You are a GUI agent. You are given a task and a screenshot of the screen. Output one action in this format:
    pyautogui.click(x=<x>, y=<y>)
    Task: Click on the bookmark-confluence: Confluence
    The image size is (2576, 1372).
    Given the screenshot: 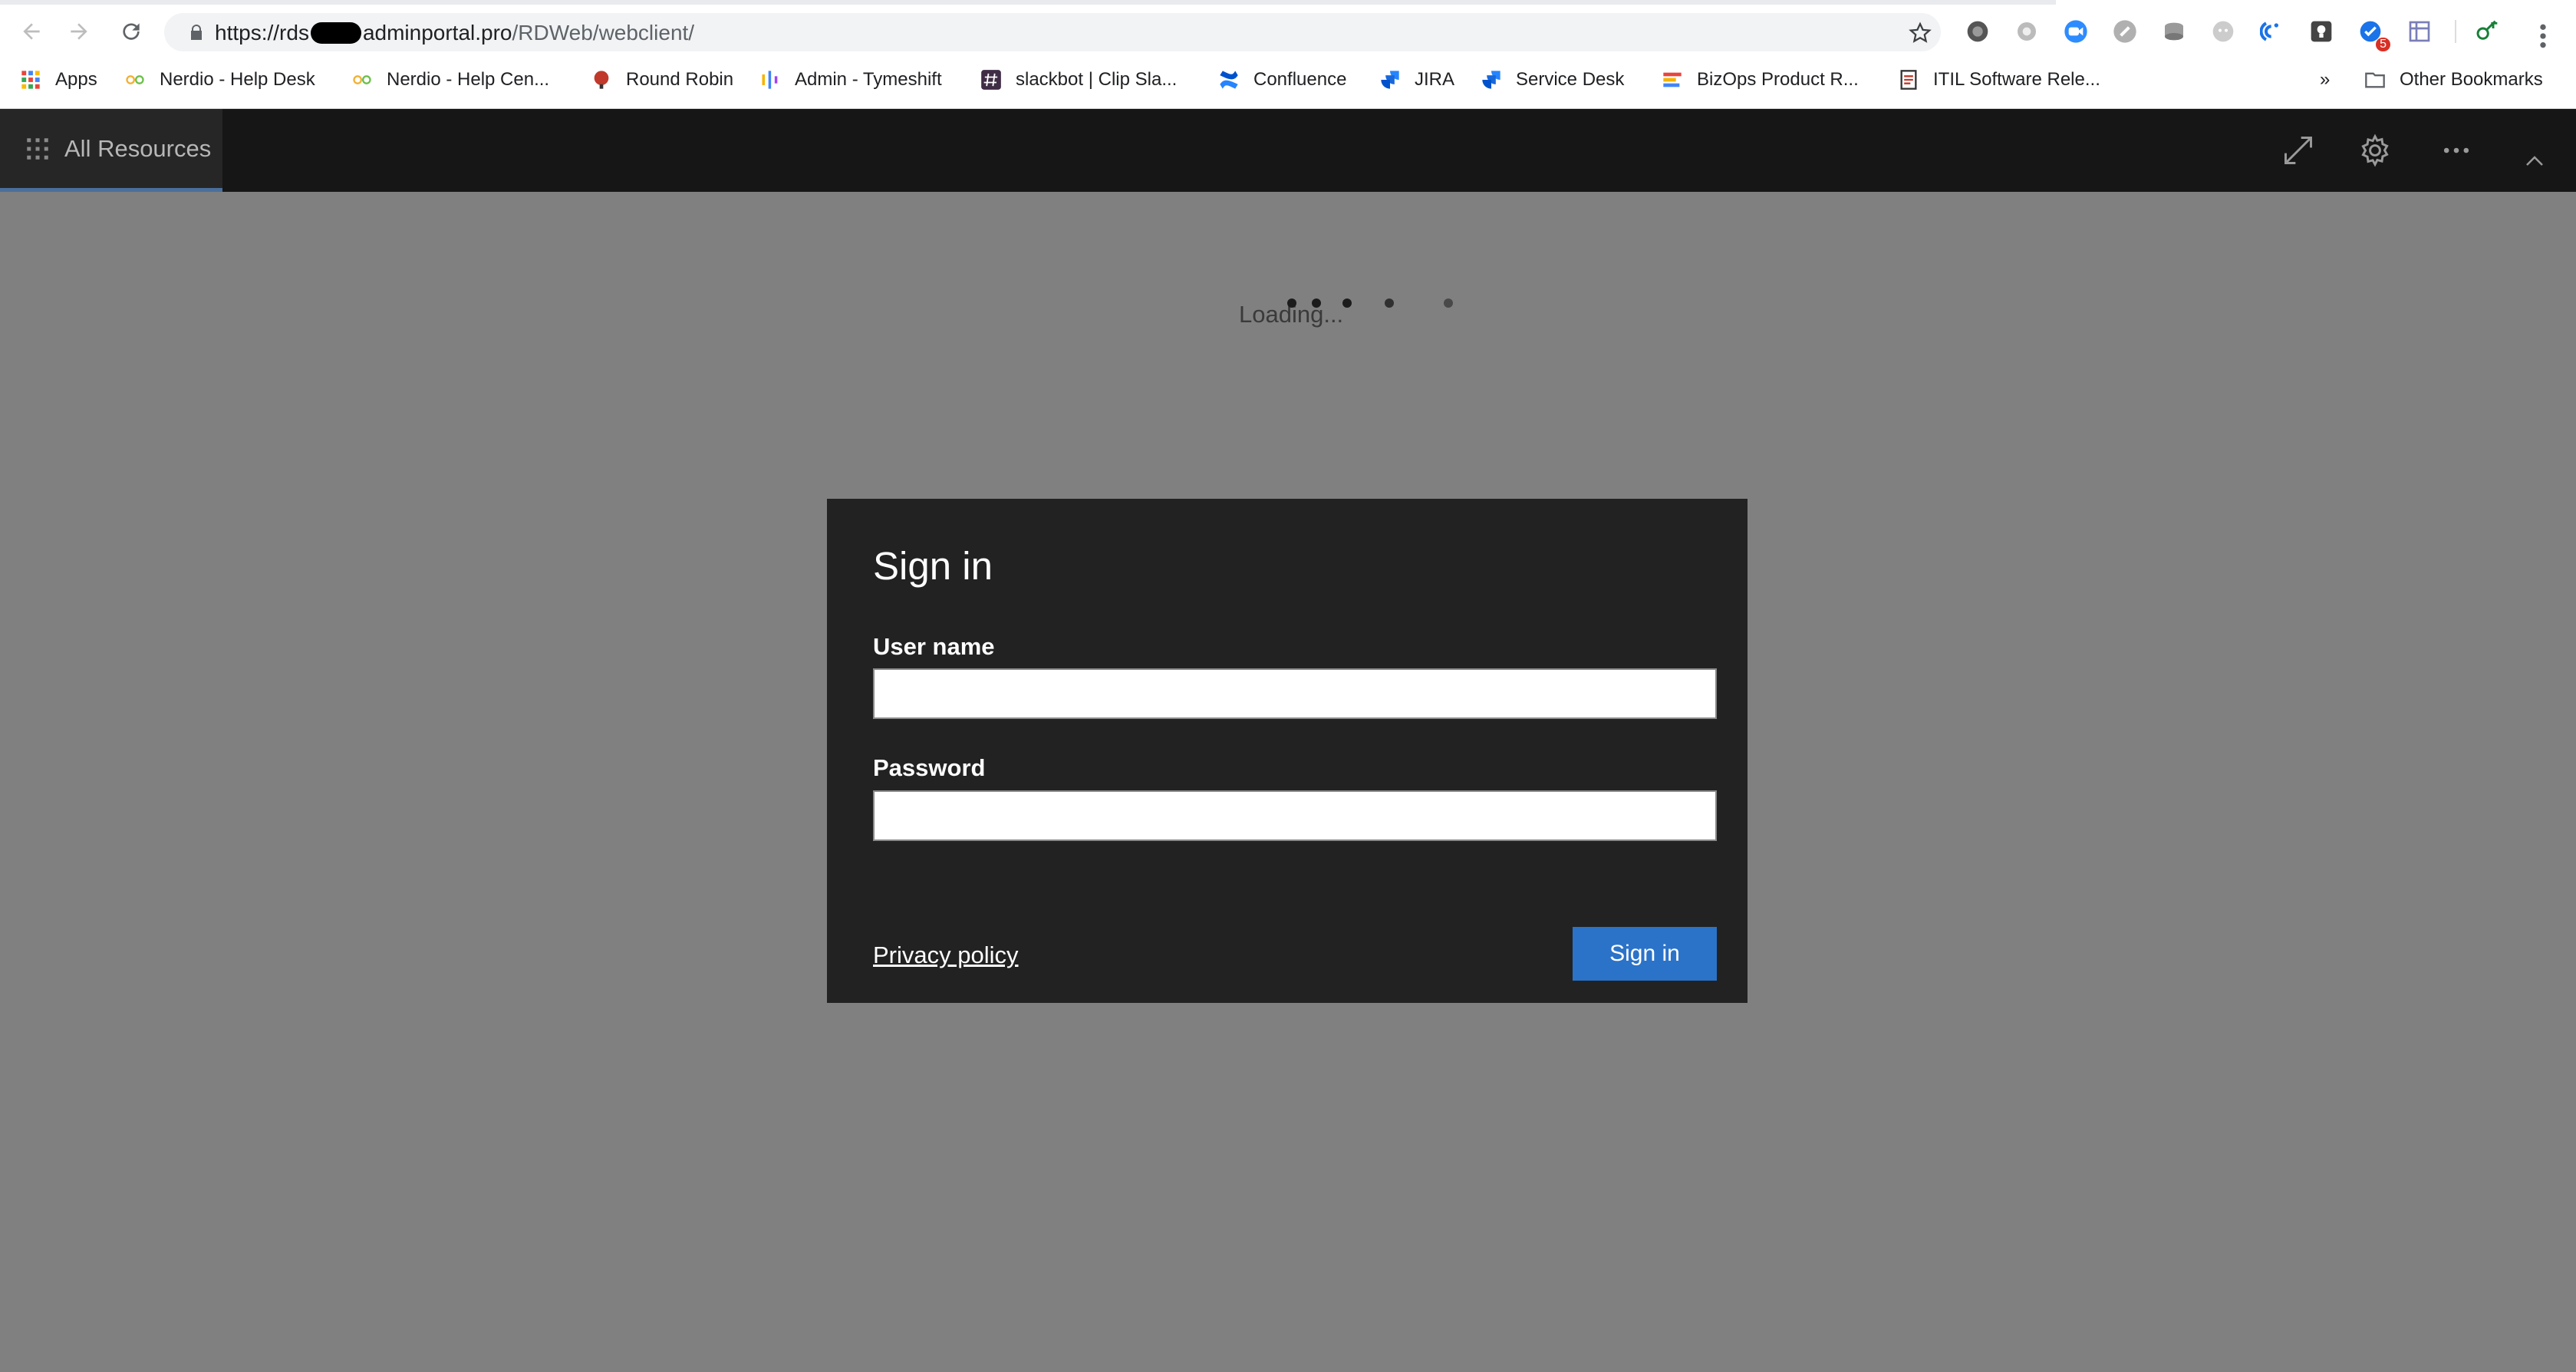 What is the action you would take?
    pyautogui.click(x=1282, y=80)
    